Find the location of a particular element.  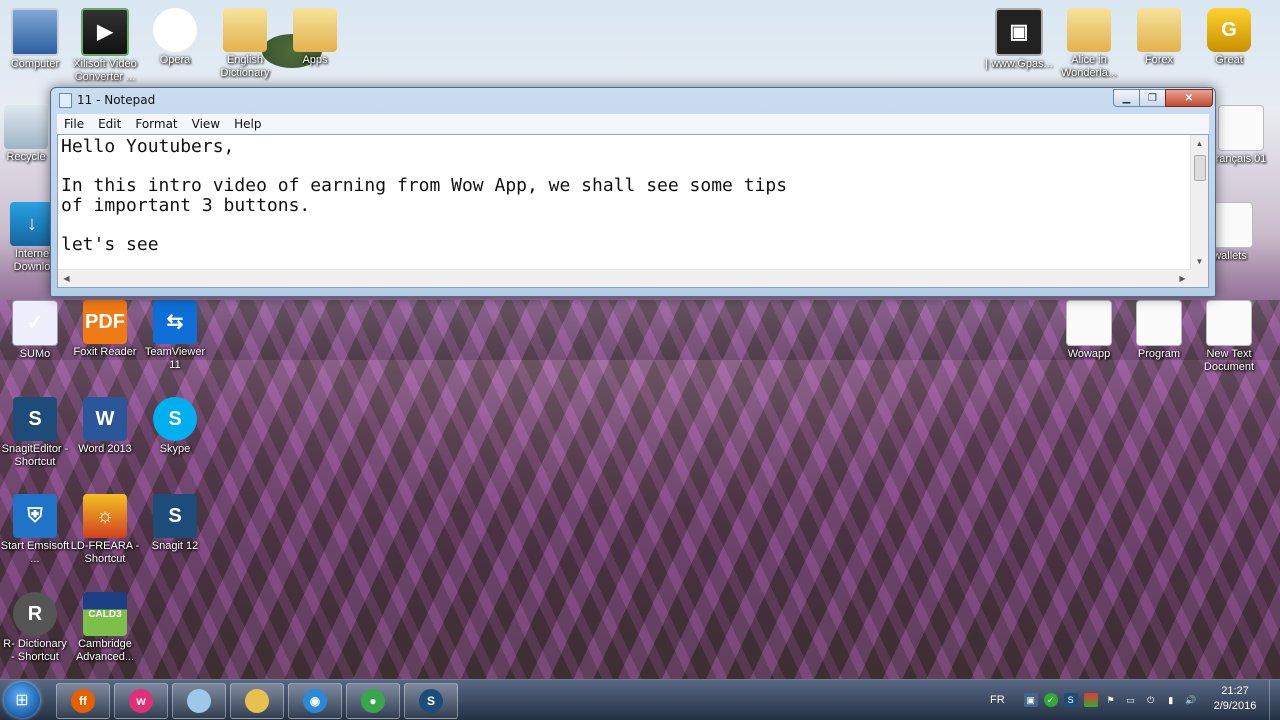

horizontal-scrollbar: ◀ ▶ is located at coordinates (624, 278).